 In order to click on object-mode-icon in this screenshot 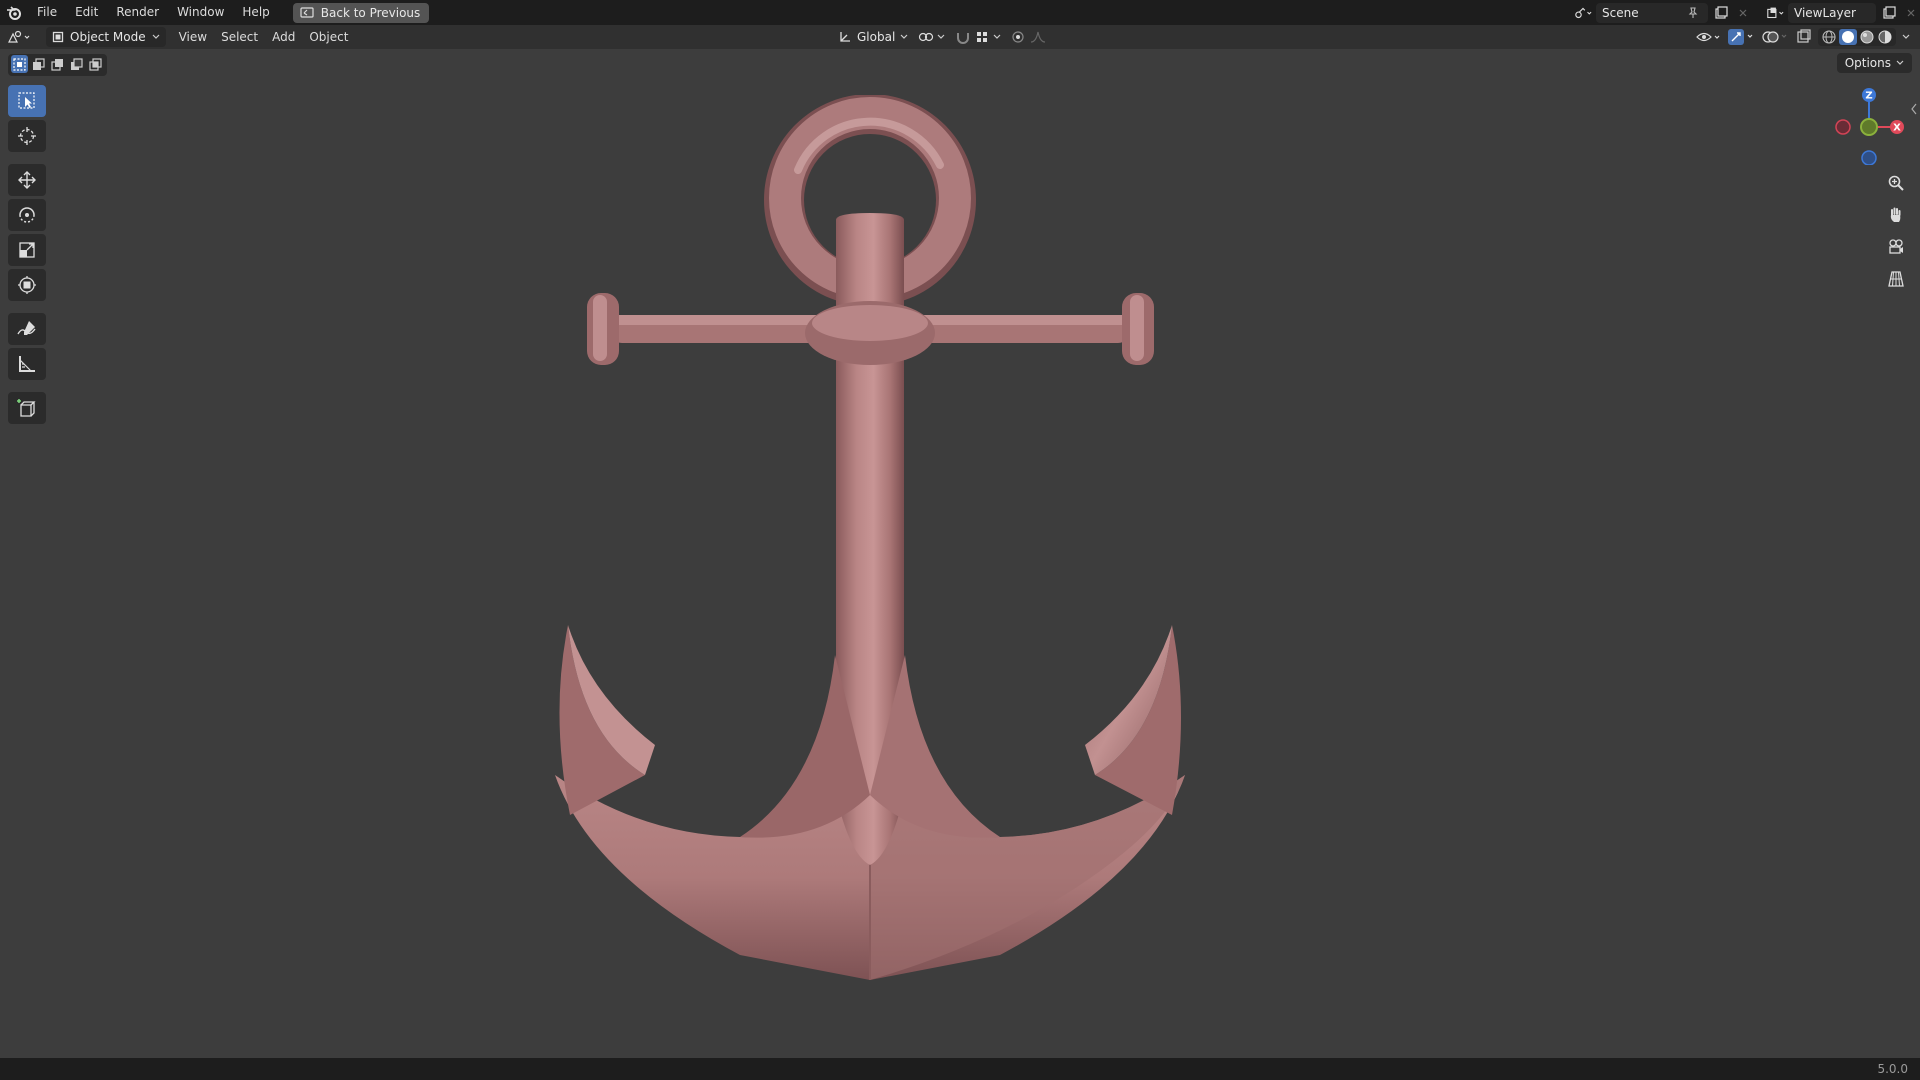, I will do `click(58, 37)`.